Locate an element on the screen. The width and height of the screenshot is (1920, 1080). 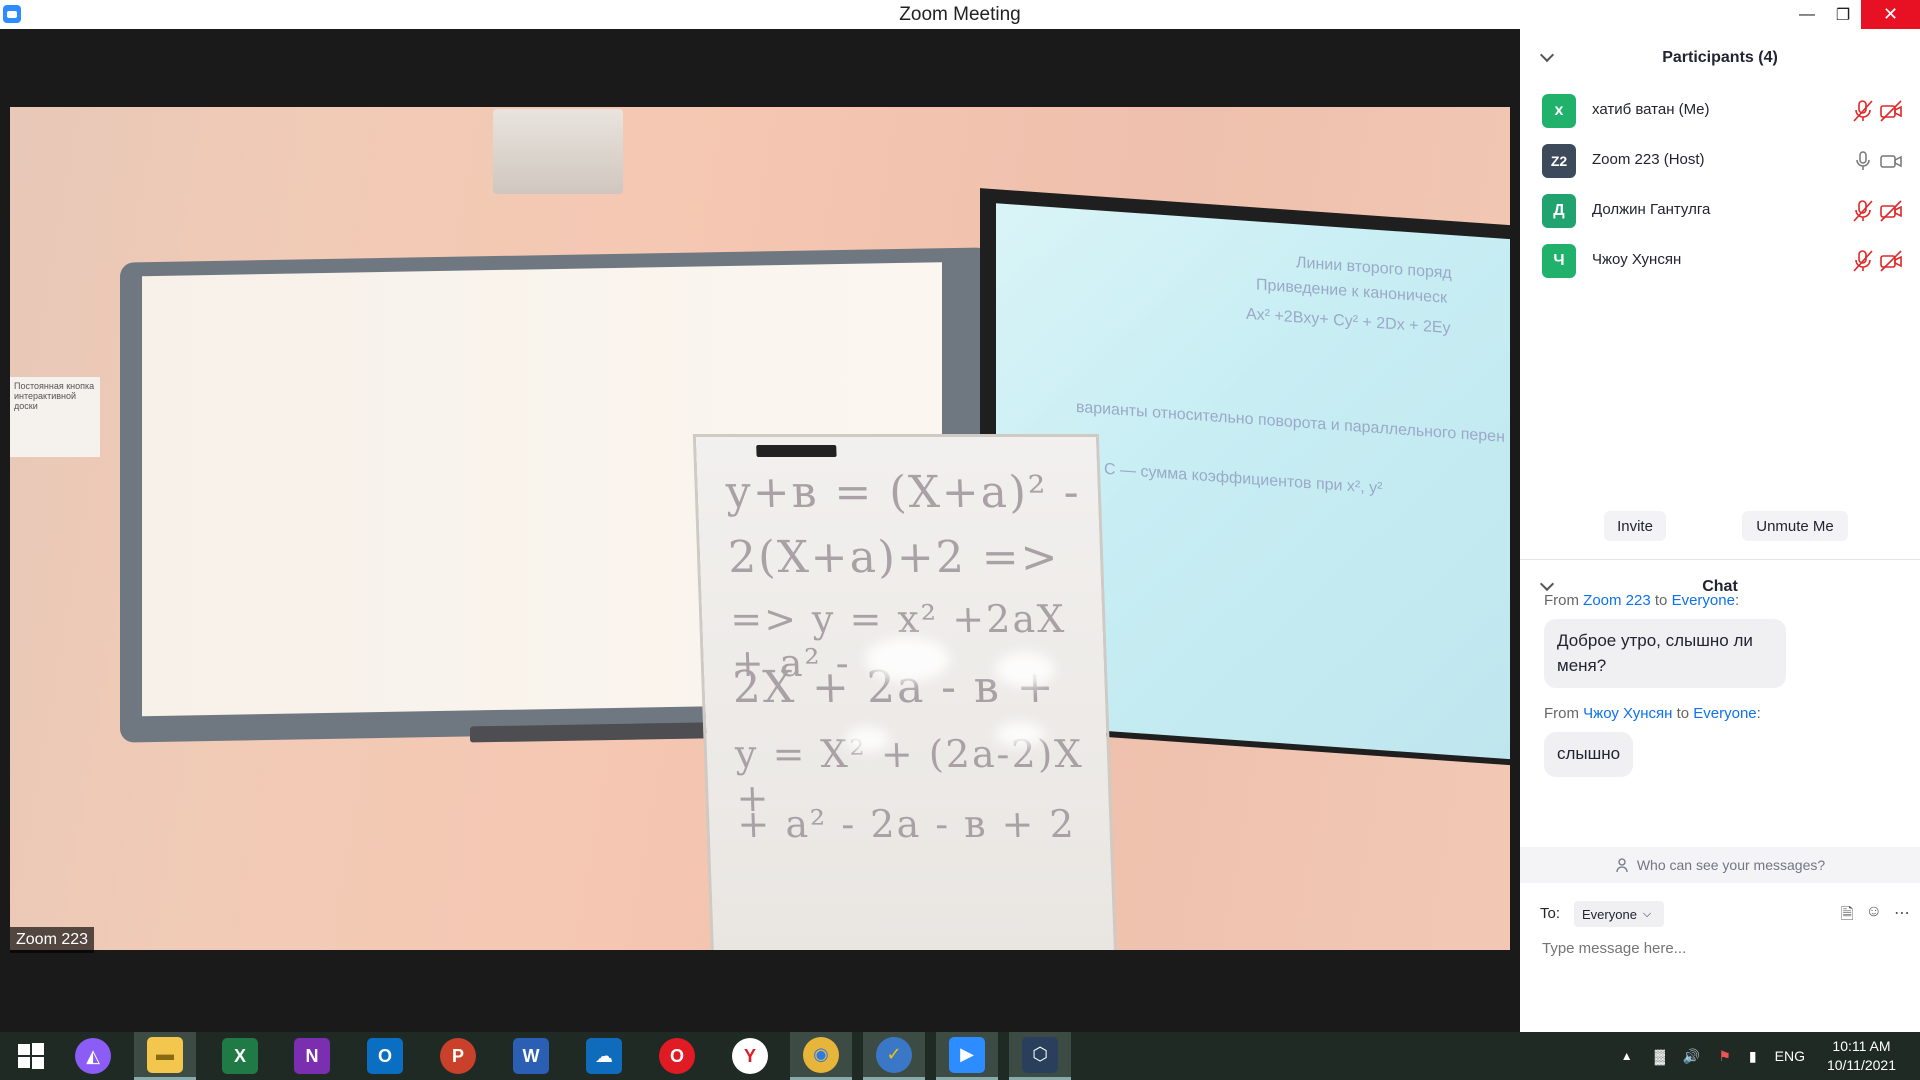
windows-logo-icon is located at coordinates (31, 1056).